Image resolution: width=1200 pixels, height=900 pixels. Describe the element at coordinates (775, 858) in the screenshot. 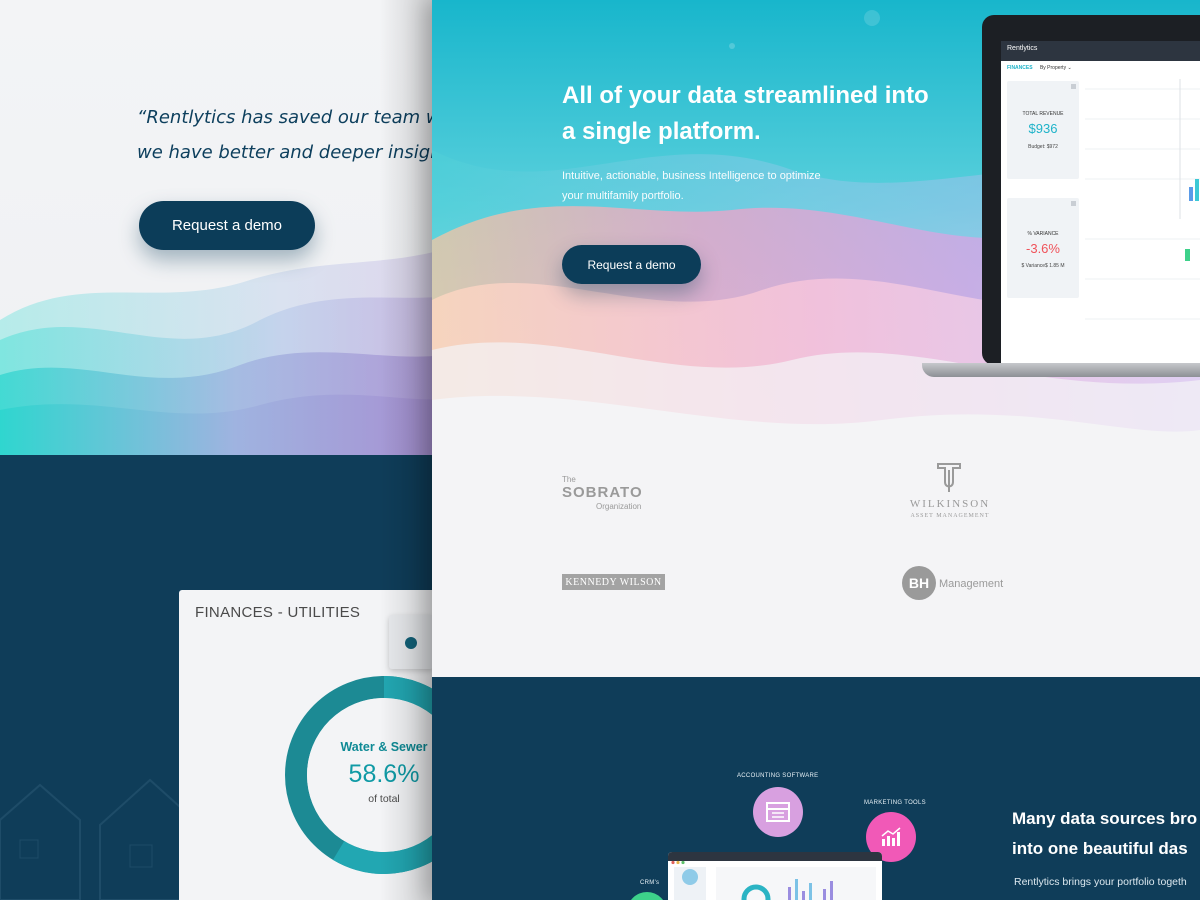

I see `window-titlebar` at that location.